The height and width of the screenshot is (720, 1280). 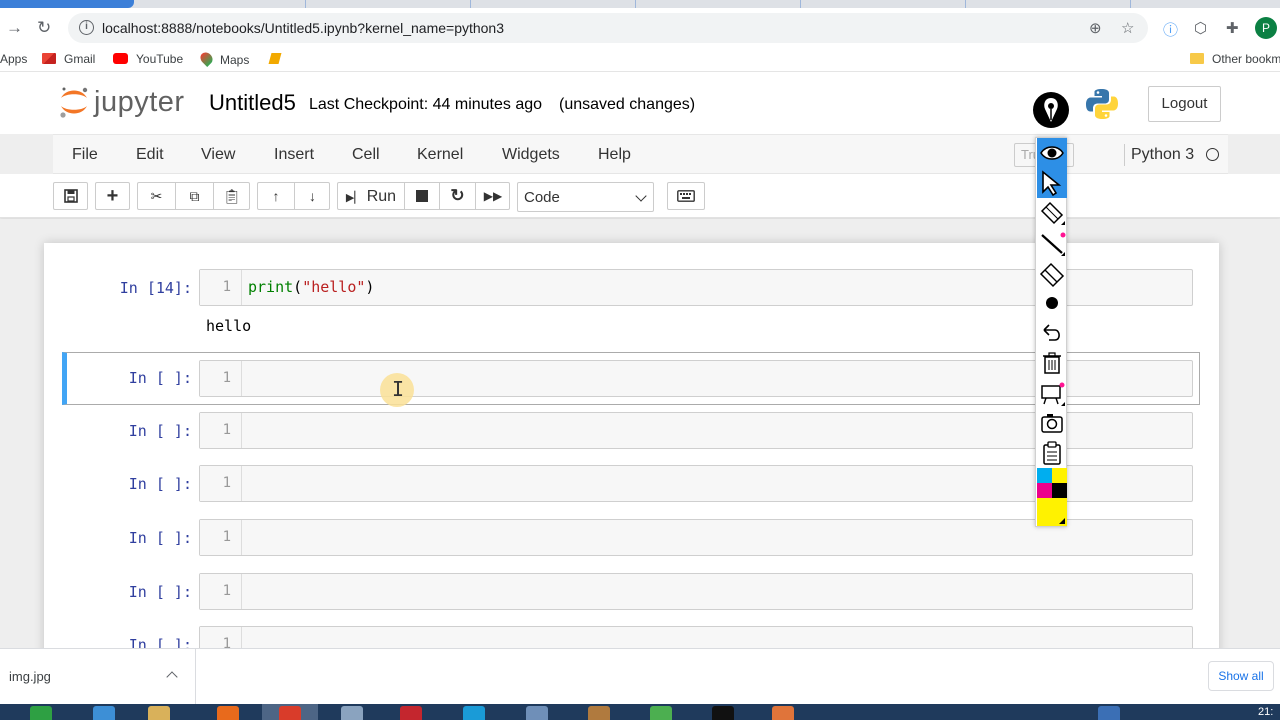 I want to click on gmail-icon, so click(x=49, y=58).